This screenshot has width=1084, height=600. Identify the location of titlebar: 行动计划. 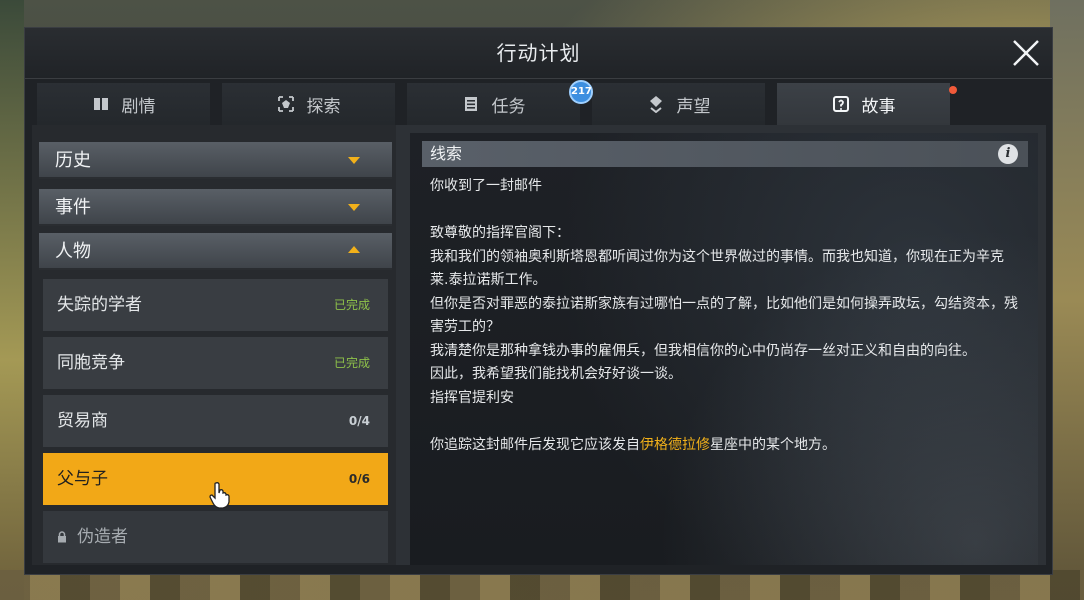
(538, 53).